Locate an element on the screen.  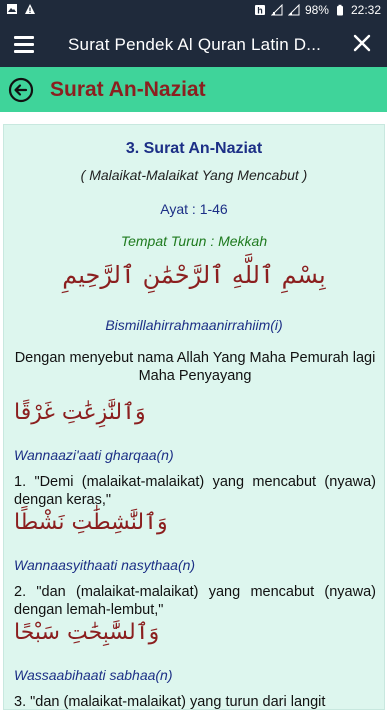
signal-1-icon is located at coordinates (276, 10).